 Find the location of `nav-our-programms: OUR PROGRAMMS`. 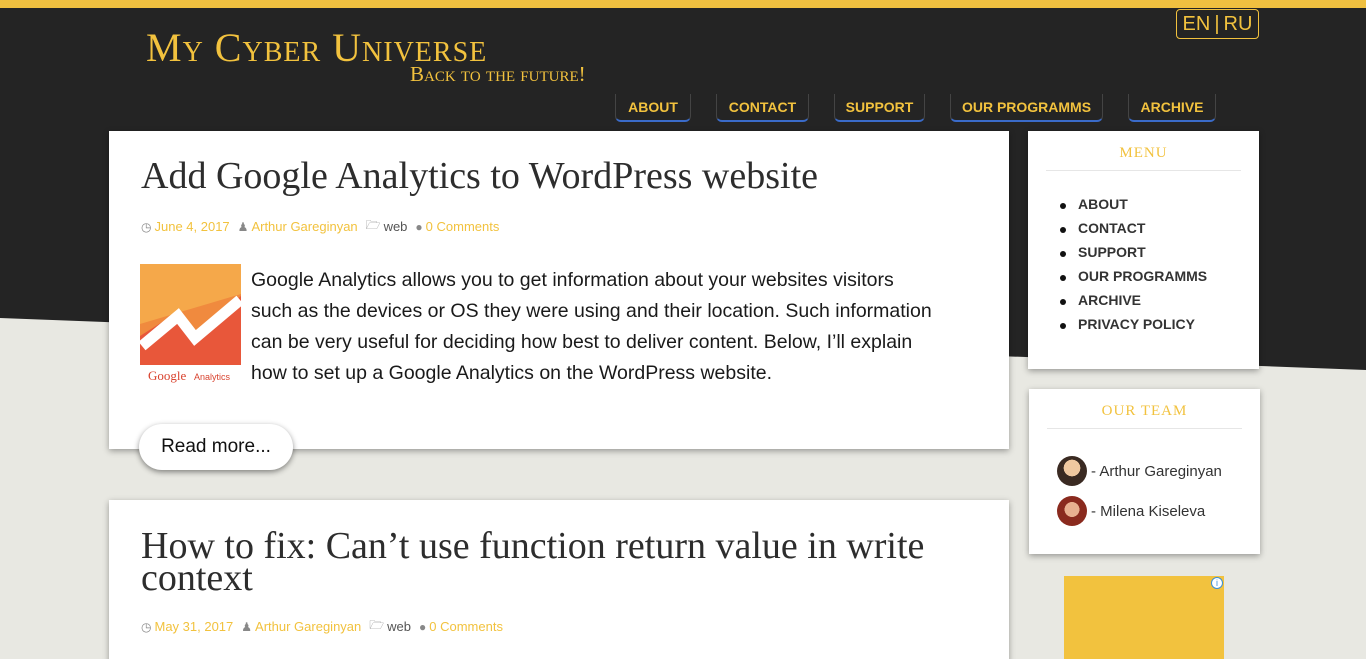

nav-our-programms: OUR PROGRAMMS is located at coordinates (1026, 108).